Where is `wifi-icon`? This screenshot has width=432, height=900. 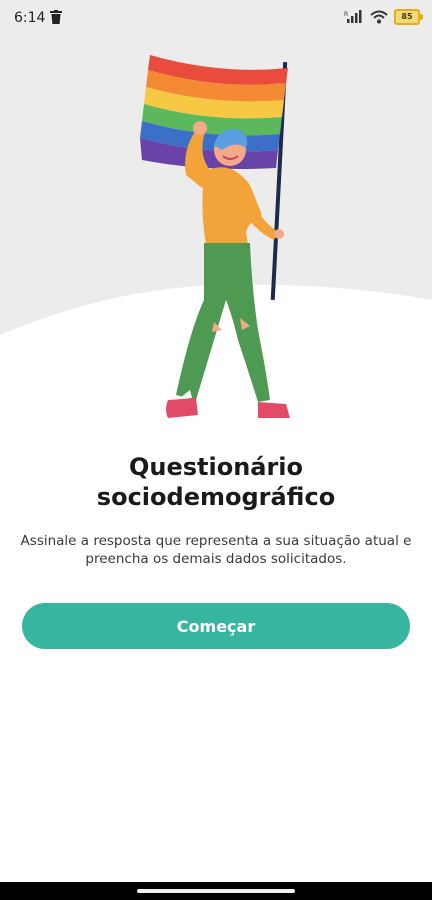
wifi-icon is located at coordinates (379, 17).